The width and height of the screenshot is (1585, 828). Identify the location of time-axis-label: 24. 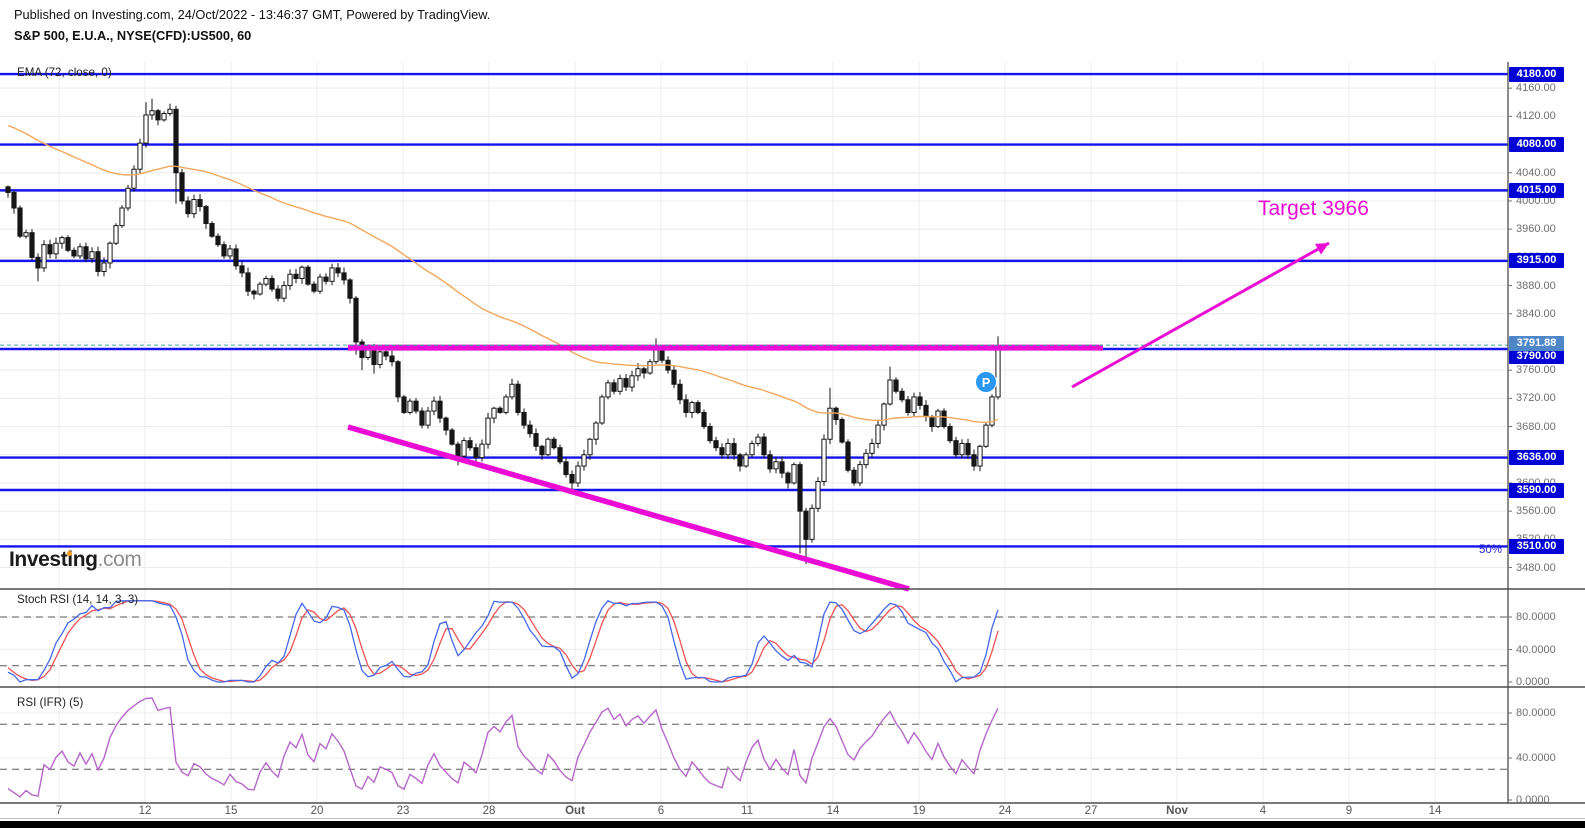
(1005, 811).